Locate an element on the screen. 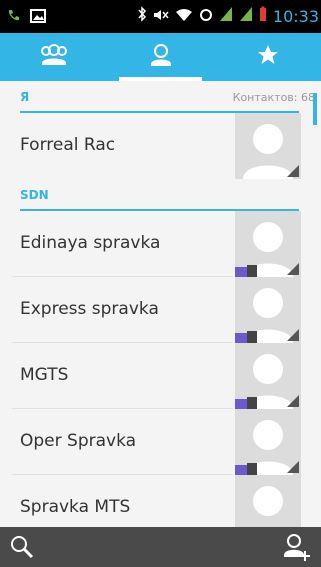 This screenshot has height=567, width=321. groups-icon is located at coordinates (54, 57).